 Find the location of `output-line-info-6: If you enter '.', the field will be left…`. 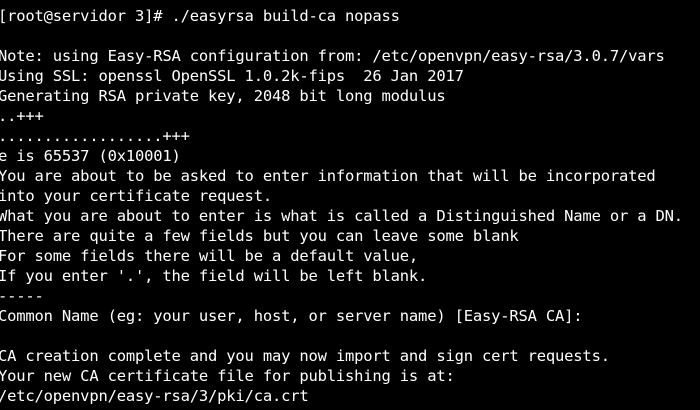

output-line-info-6: If you enter '.', the field will be left… is located at coordinates (214, 276).